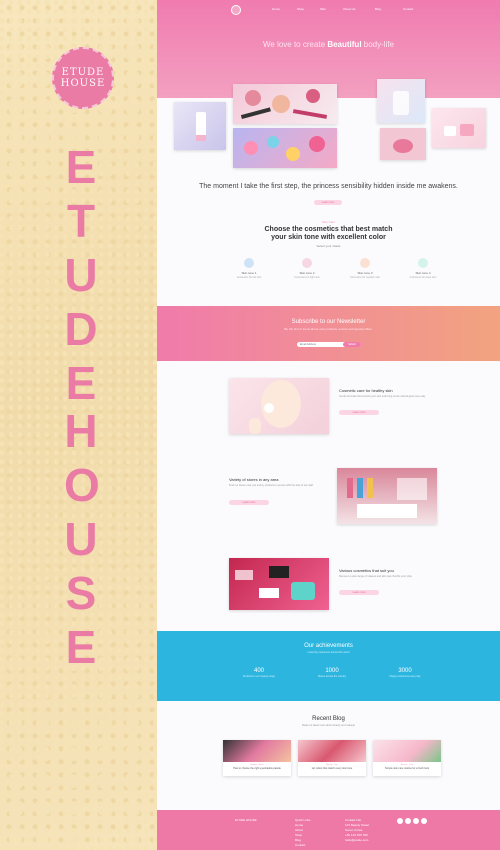 The width and height of the screenshot is (500, 850). I want to click on jars-icon, so click(459, 130).